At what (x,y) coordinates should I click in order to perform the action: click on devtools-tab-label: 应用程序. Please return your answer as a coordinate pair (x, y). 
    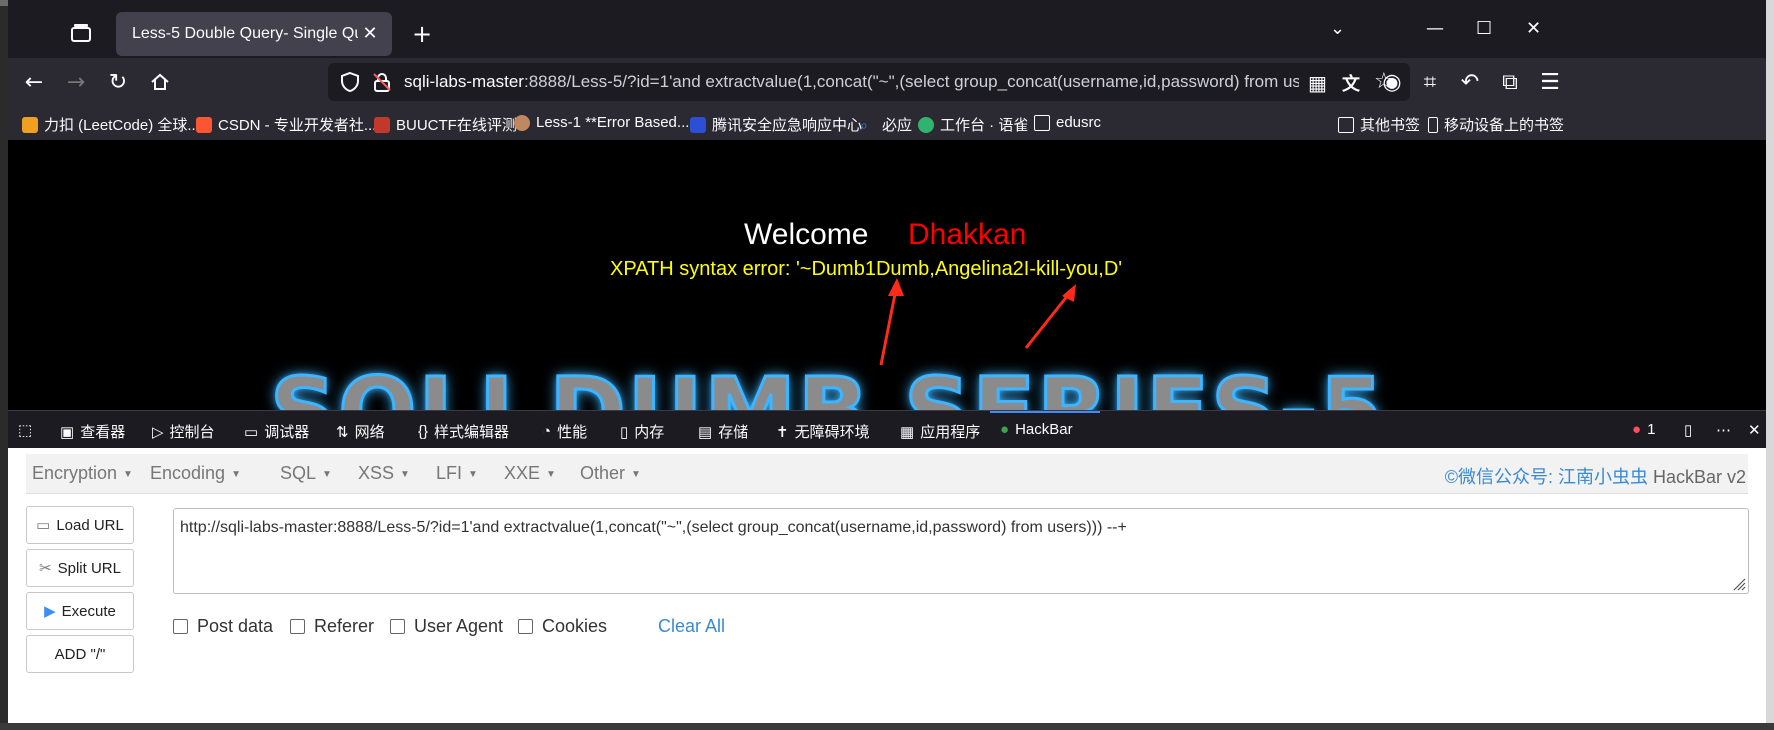
    Looking at the image, I should click on (950, 432).